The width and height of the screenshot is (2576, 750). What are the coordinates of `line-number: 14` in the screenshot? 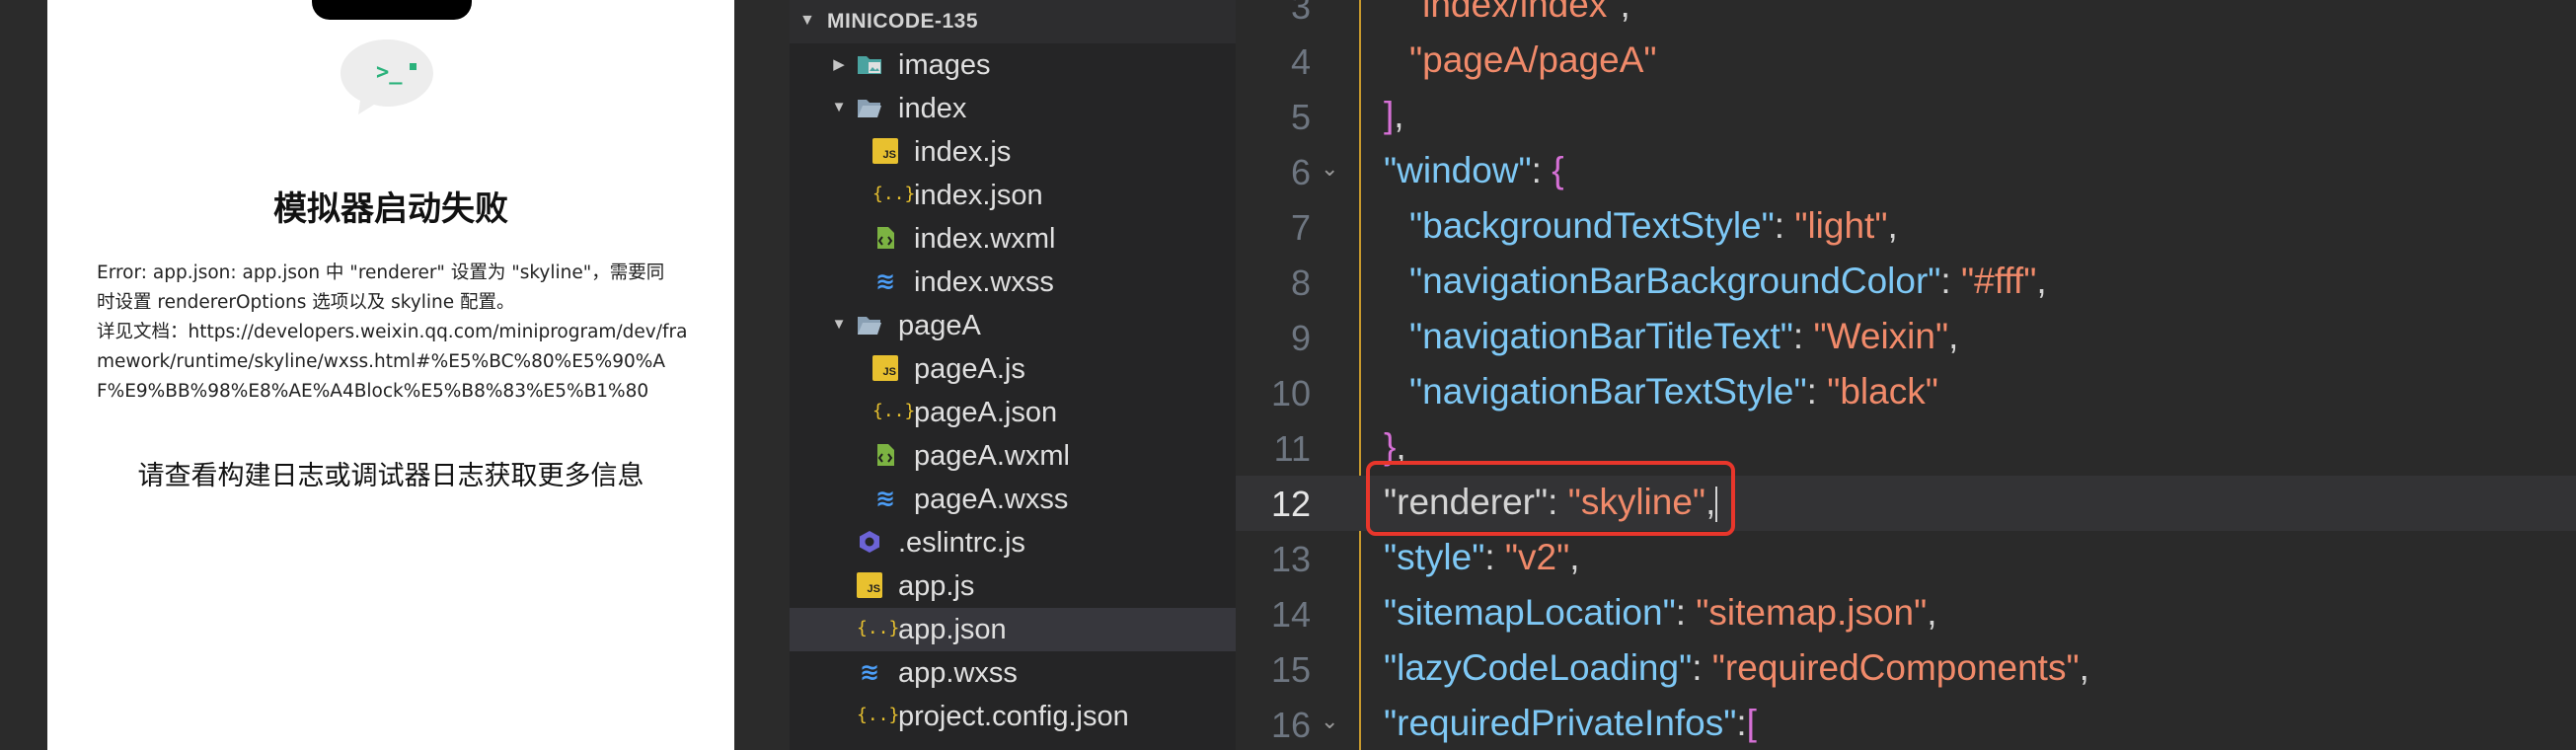 It's located at (1290, 614).